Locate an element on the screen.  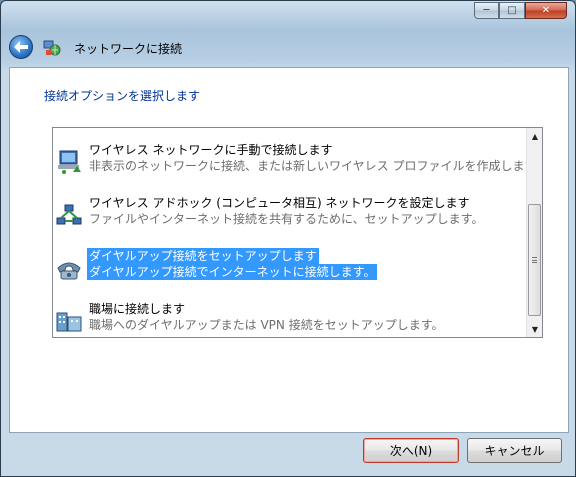
next-button: 次へ(N) is located at coordinates (411, 450).